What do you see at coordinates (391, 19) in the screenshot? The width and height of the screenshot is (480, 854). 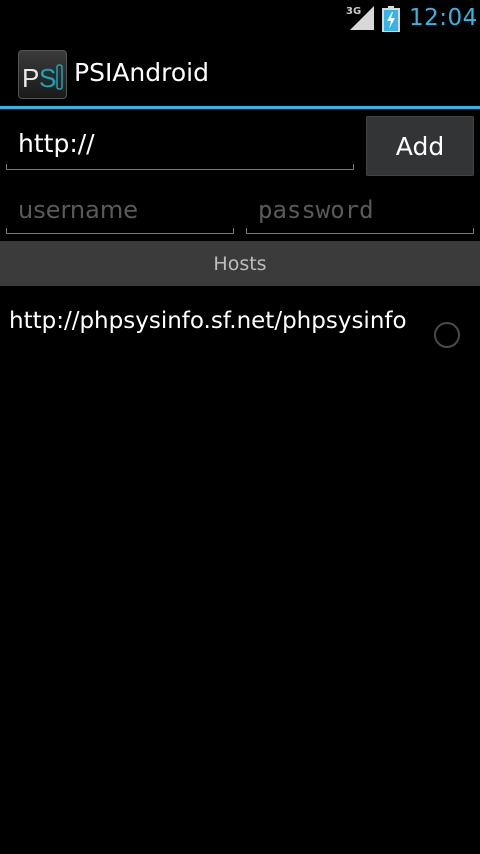 I see `battery-charging-icon` at bounding box center [391, 19].